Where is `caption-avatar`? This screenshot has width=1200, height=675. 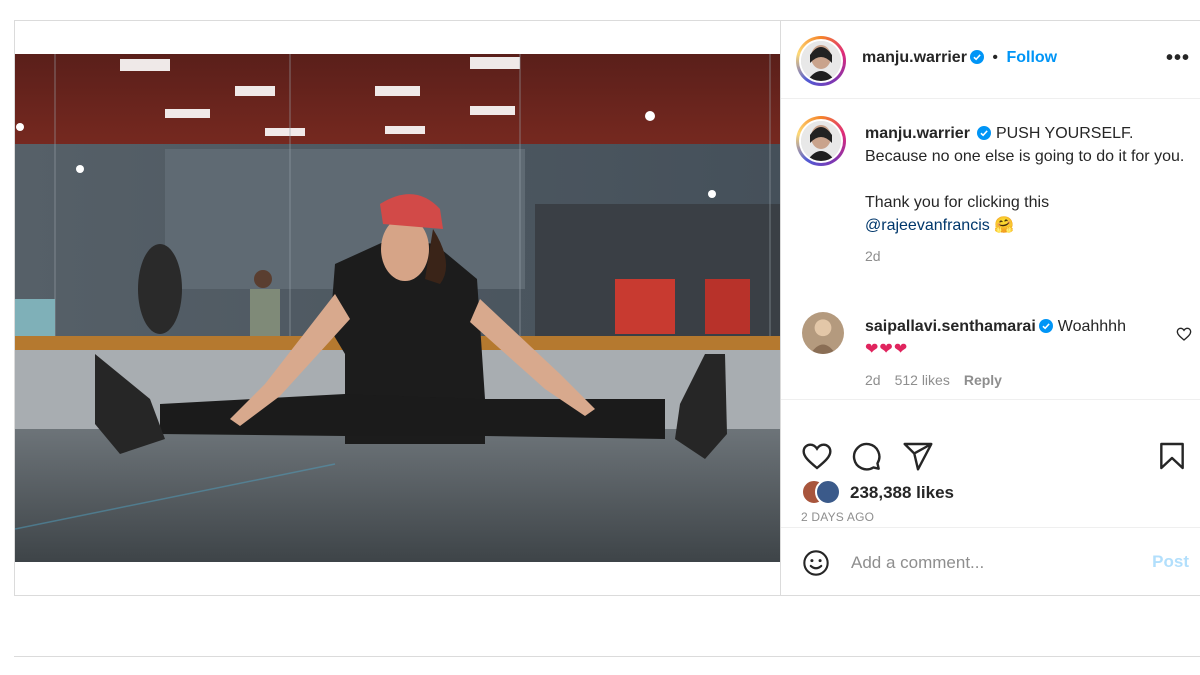
caption-avatar is located at coordinates (821, 141).